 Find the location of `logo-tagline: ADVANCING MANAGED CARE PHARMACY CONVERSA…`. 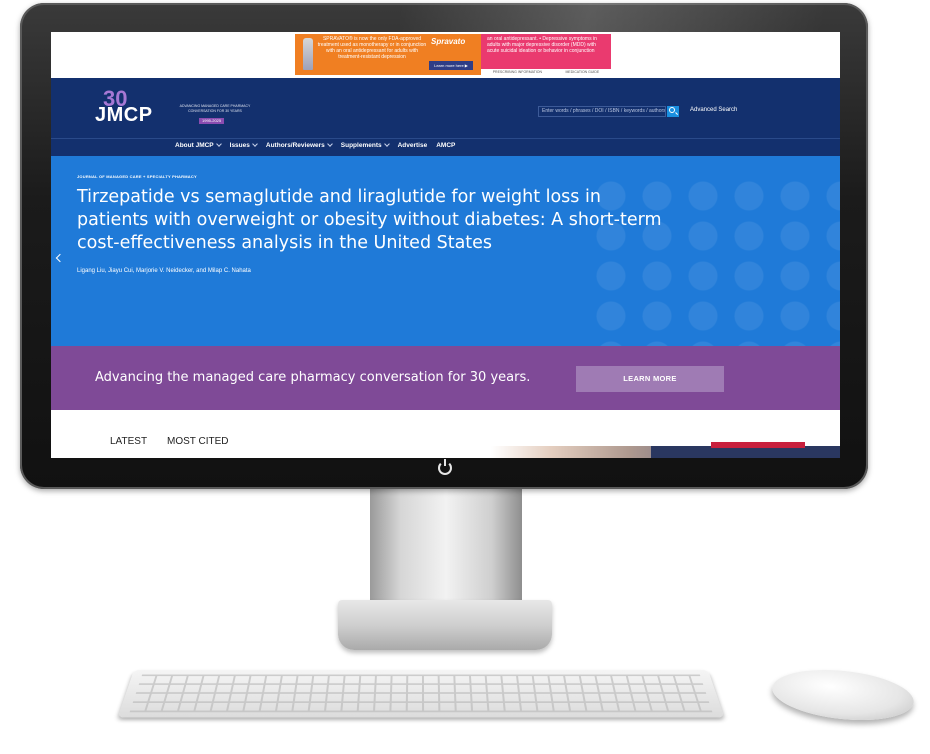

logo-tagline: ADVANCING MANAGED CARE PHARMACY CONVERSA… is located at coordinates (215, 108).